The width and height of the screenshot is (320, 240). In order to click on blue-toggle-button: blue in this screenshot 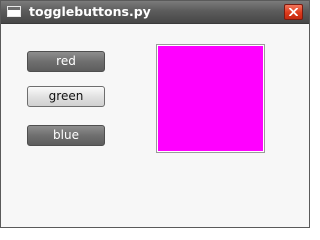, I will do `click(66, 135)`.